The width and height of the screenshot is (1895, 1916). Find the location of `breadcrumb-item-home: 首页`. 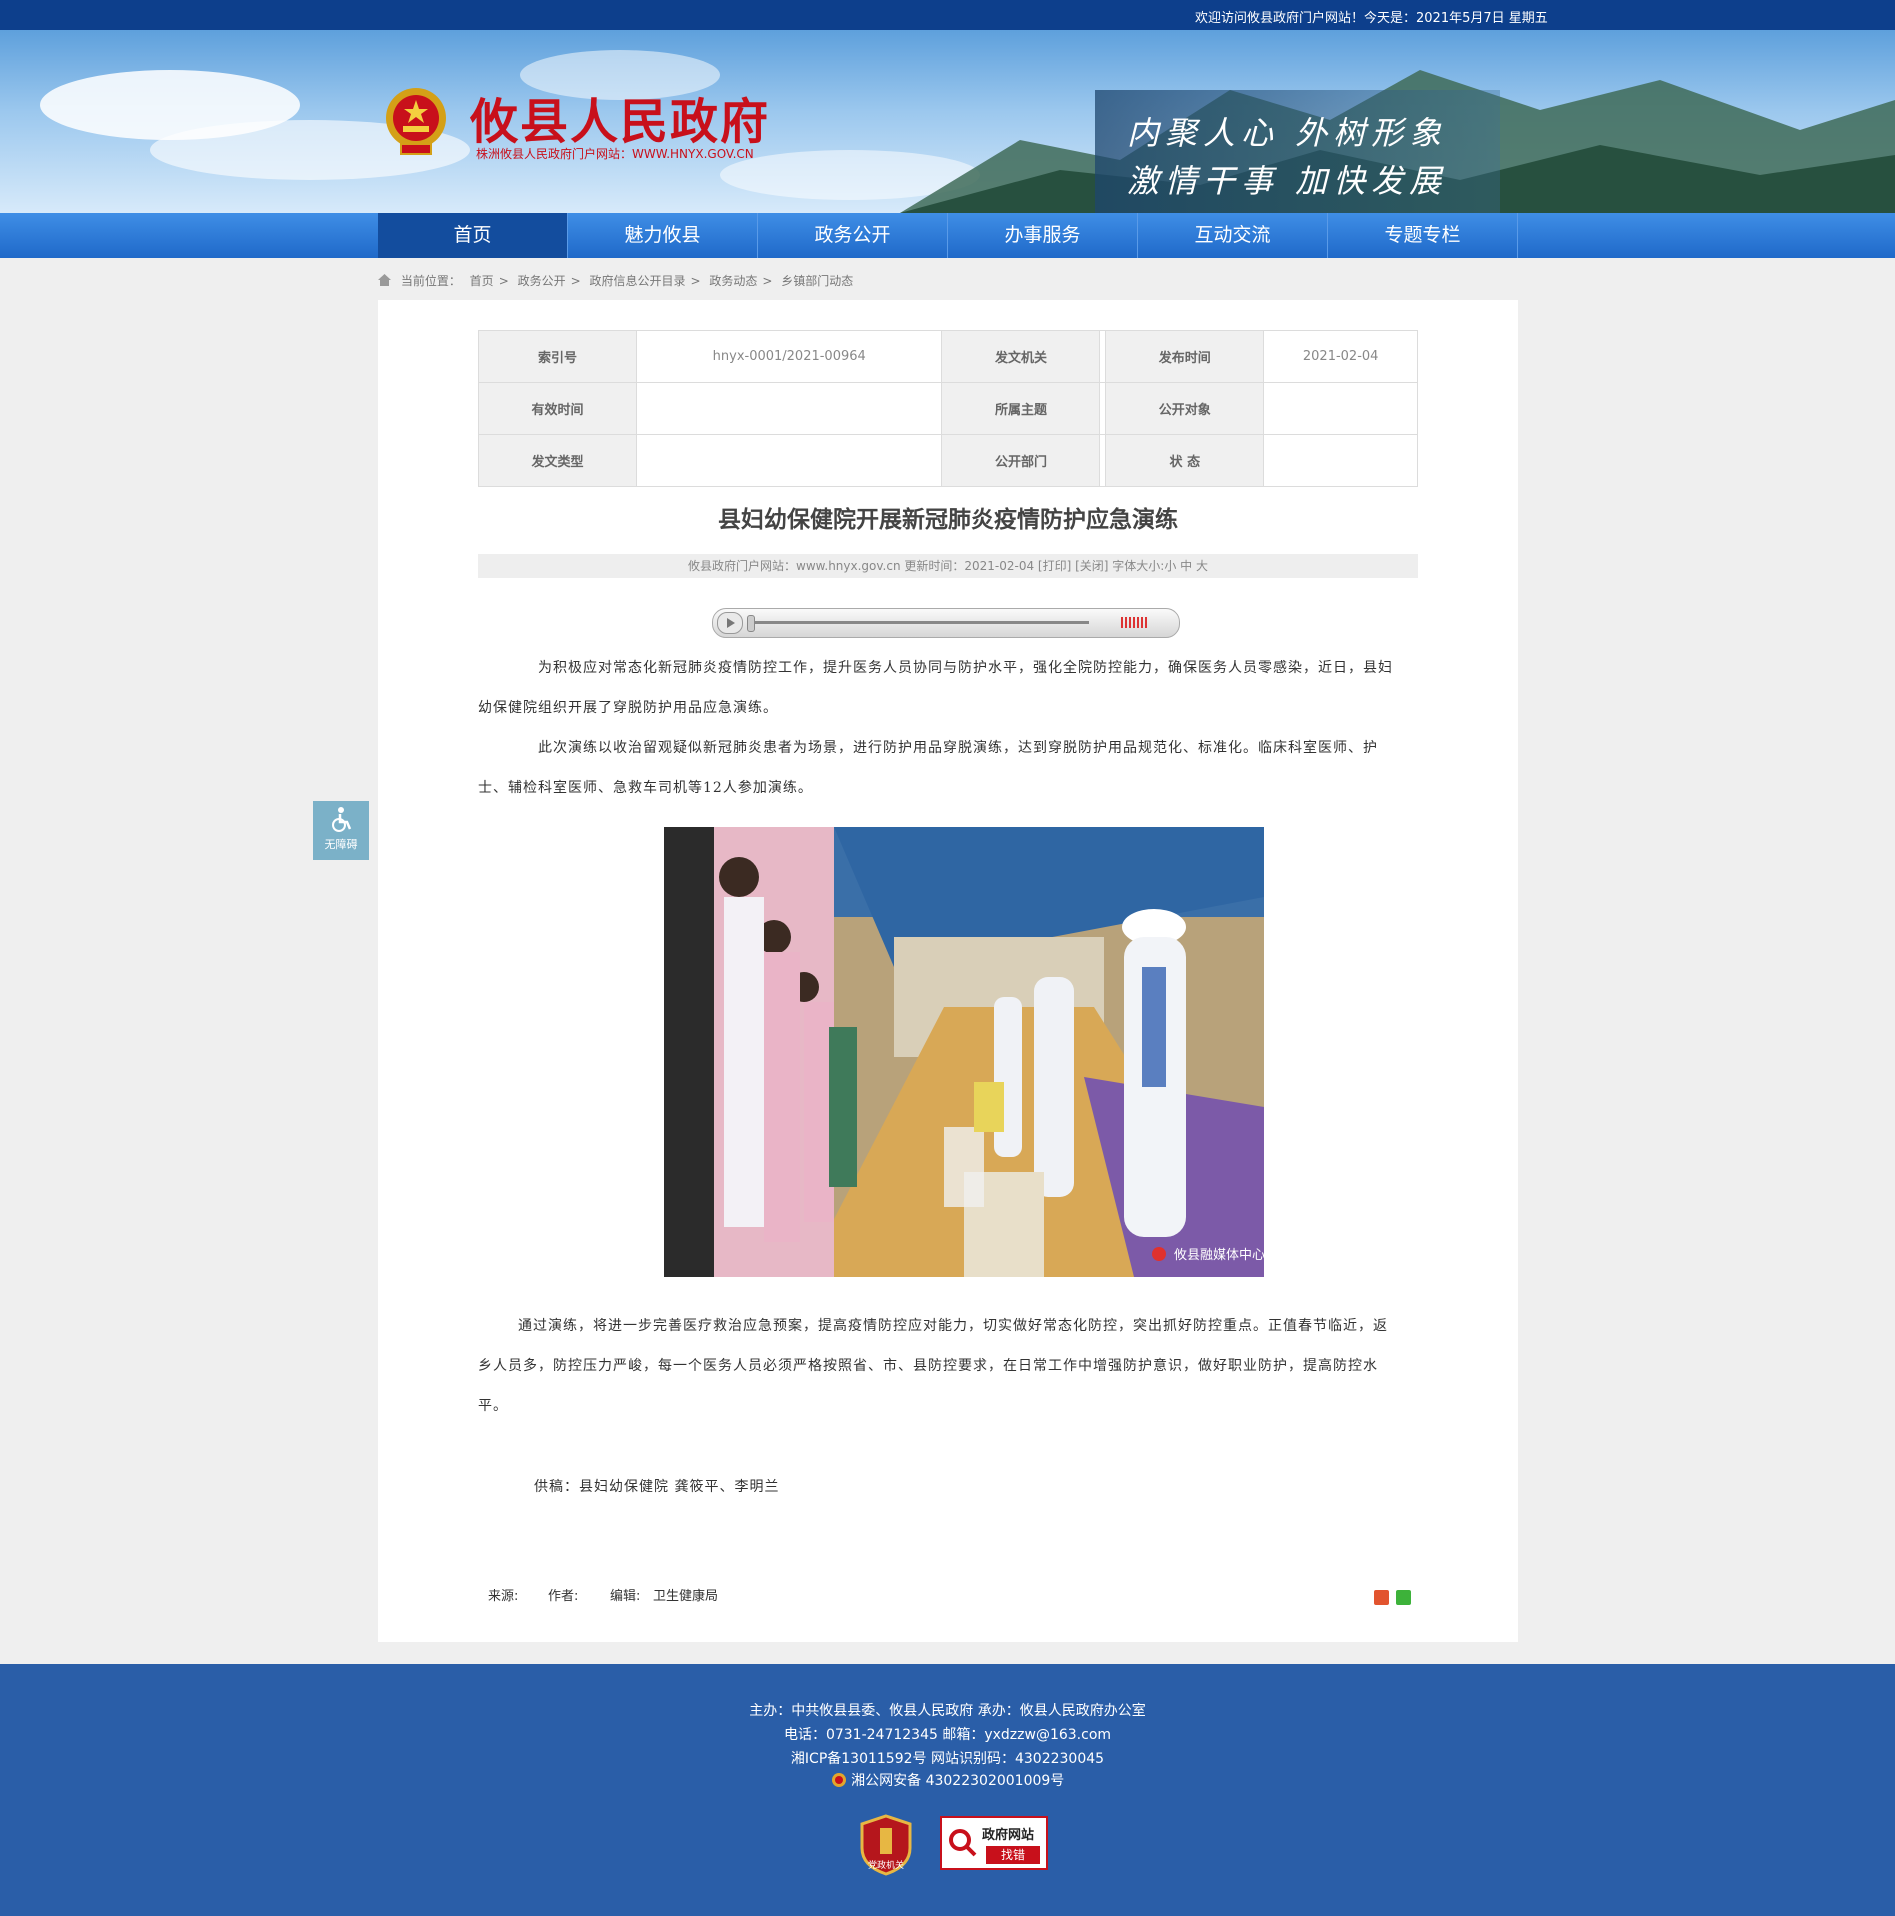

breadcrumb-item-home: 首页 is located at coordinates (482, 281).